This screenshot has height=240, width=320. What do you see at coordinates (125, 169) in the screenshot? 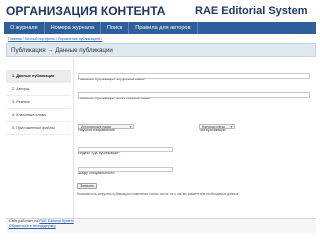
I see `specialty-input` at bounding box center [125, 169].